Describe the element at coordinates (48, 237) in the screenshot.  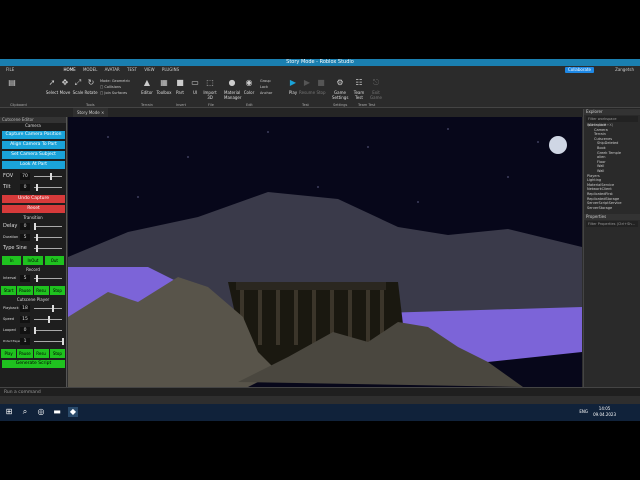
I see `duration-slider` at that location.